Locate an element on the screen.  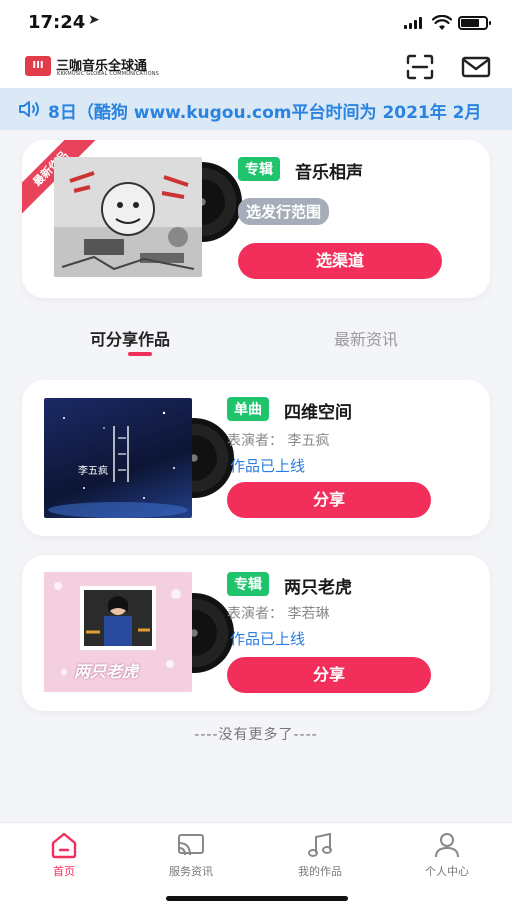
speaker-icon is located at coordinates (29, 109).